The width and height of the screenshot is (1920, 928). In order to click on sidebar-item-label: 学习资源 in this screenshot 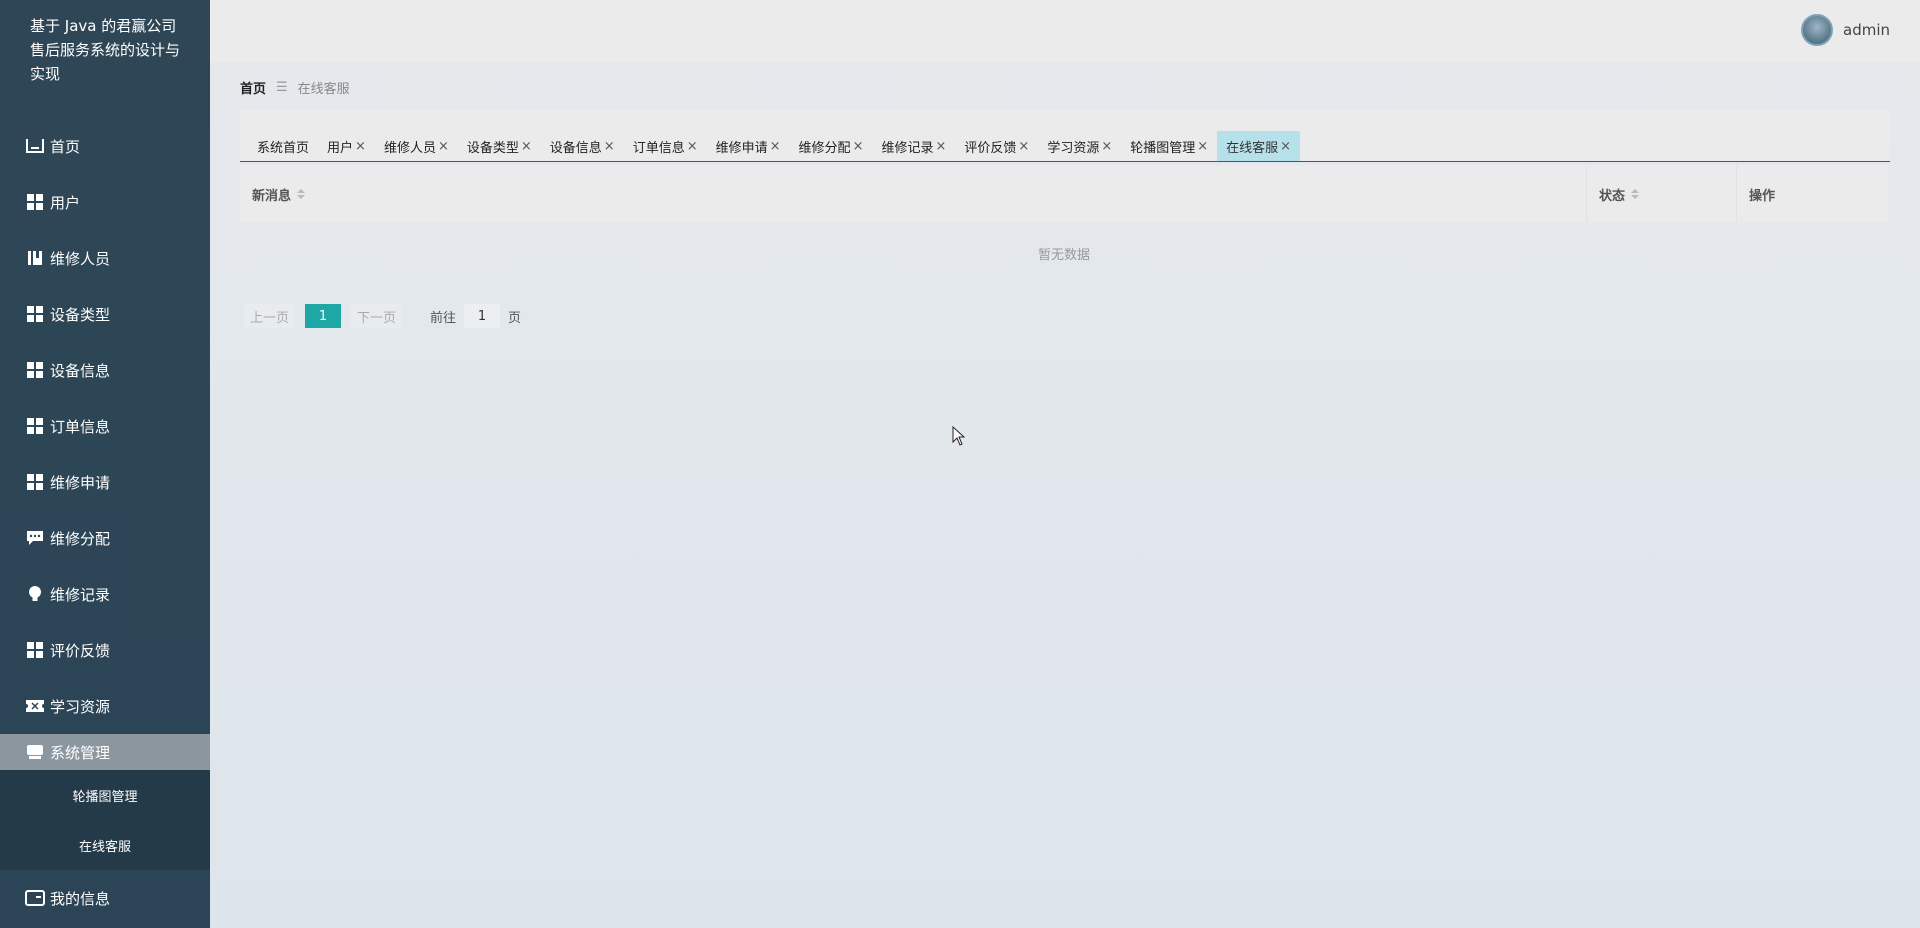, I will do `click(80, 706)`.